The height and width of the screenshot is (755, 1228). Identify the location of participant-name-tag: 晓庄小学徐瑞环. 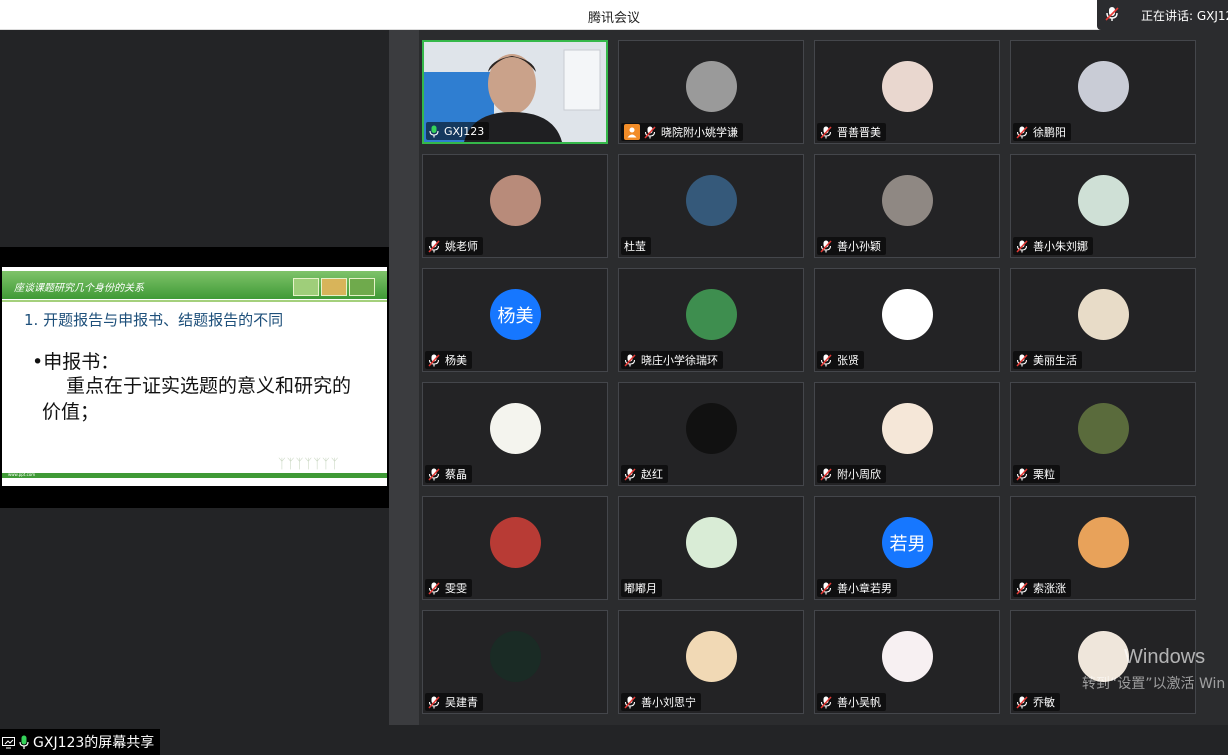
(672, 360).